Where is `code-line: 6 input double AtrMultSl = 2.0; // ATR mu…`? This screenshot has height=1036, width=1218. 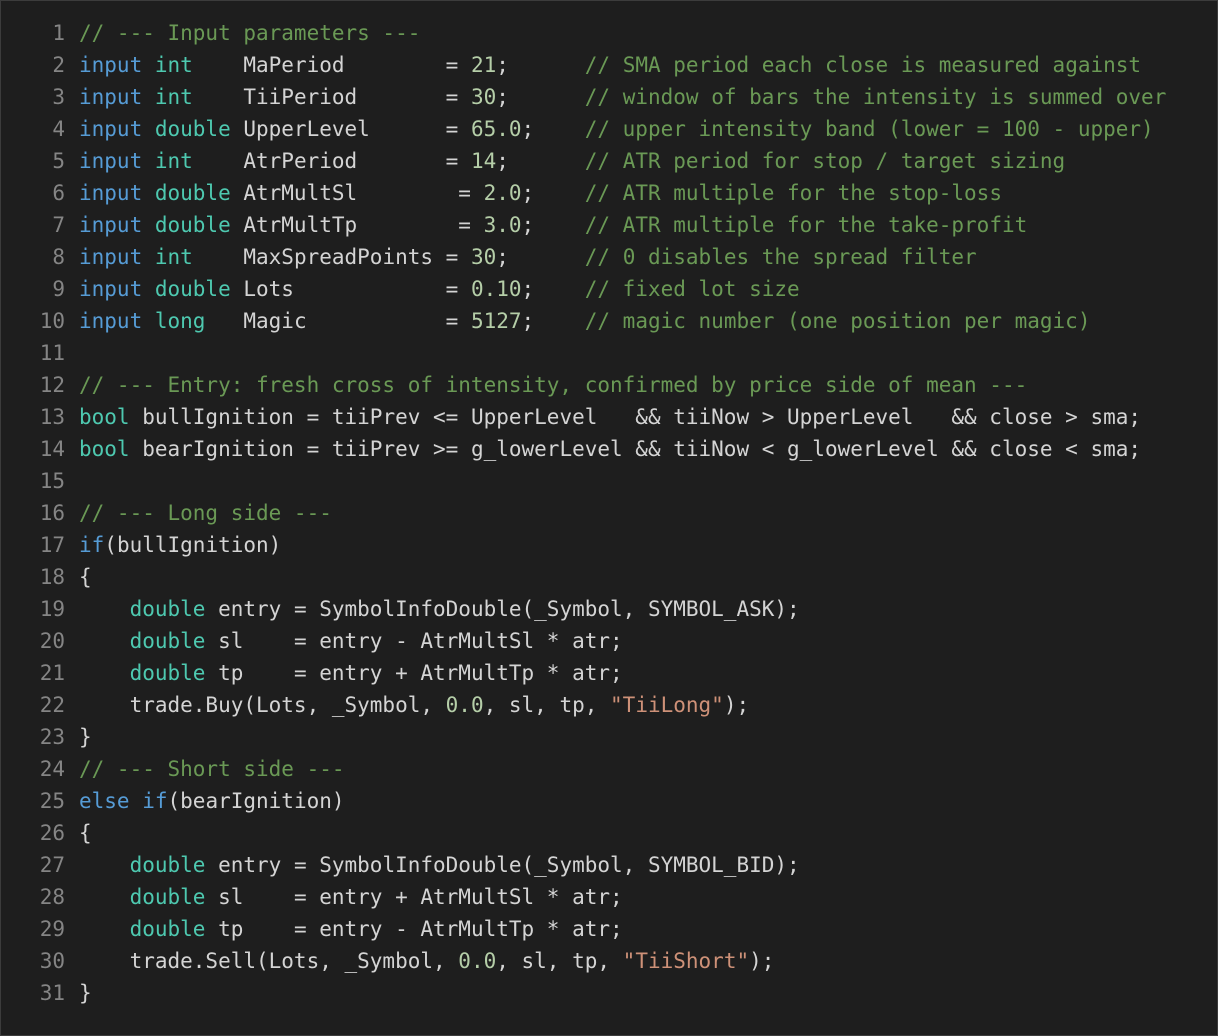
code-line: 6 input double AtrMultSl = 2.0; // ATR mu… is located at coordinates (583, 193).